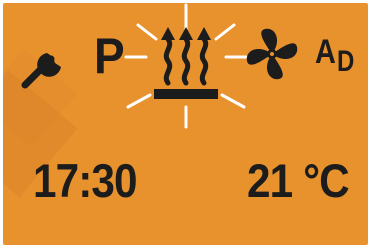 Image resolution: width=371 pixels, height=248 pixels. What do you see at coordinates (325, 52) in the screenshot?
I see `auto-label-main: A` at bounding box center [325, 52].